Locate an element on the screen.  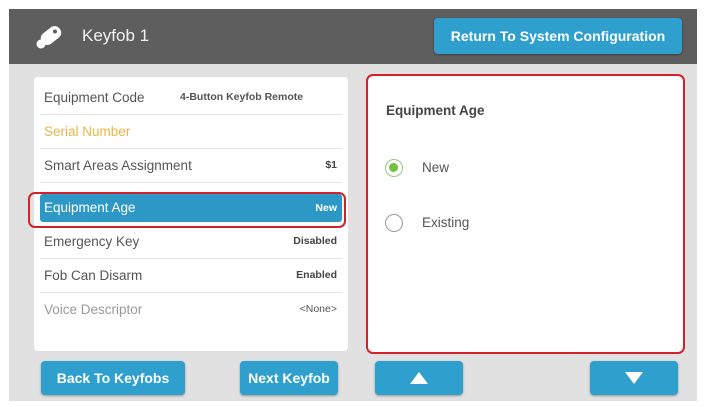
radio-option-existing: Existing is located at coordinates (485, 224).